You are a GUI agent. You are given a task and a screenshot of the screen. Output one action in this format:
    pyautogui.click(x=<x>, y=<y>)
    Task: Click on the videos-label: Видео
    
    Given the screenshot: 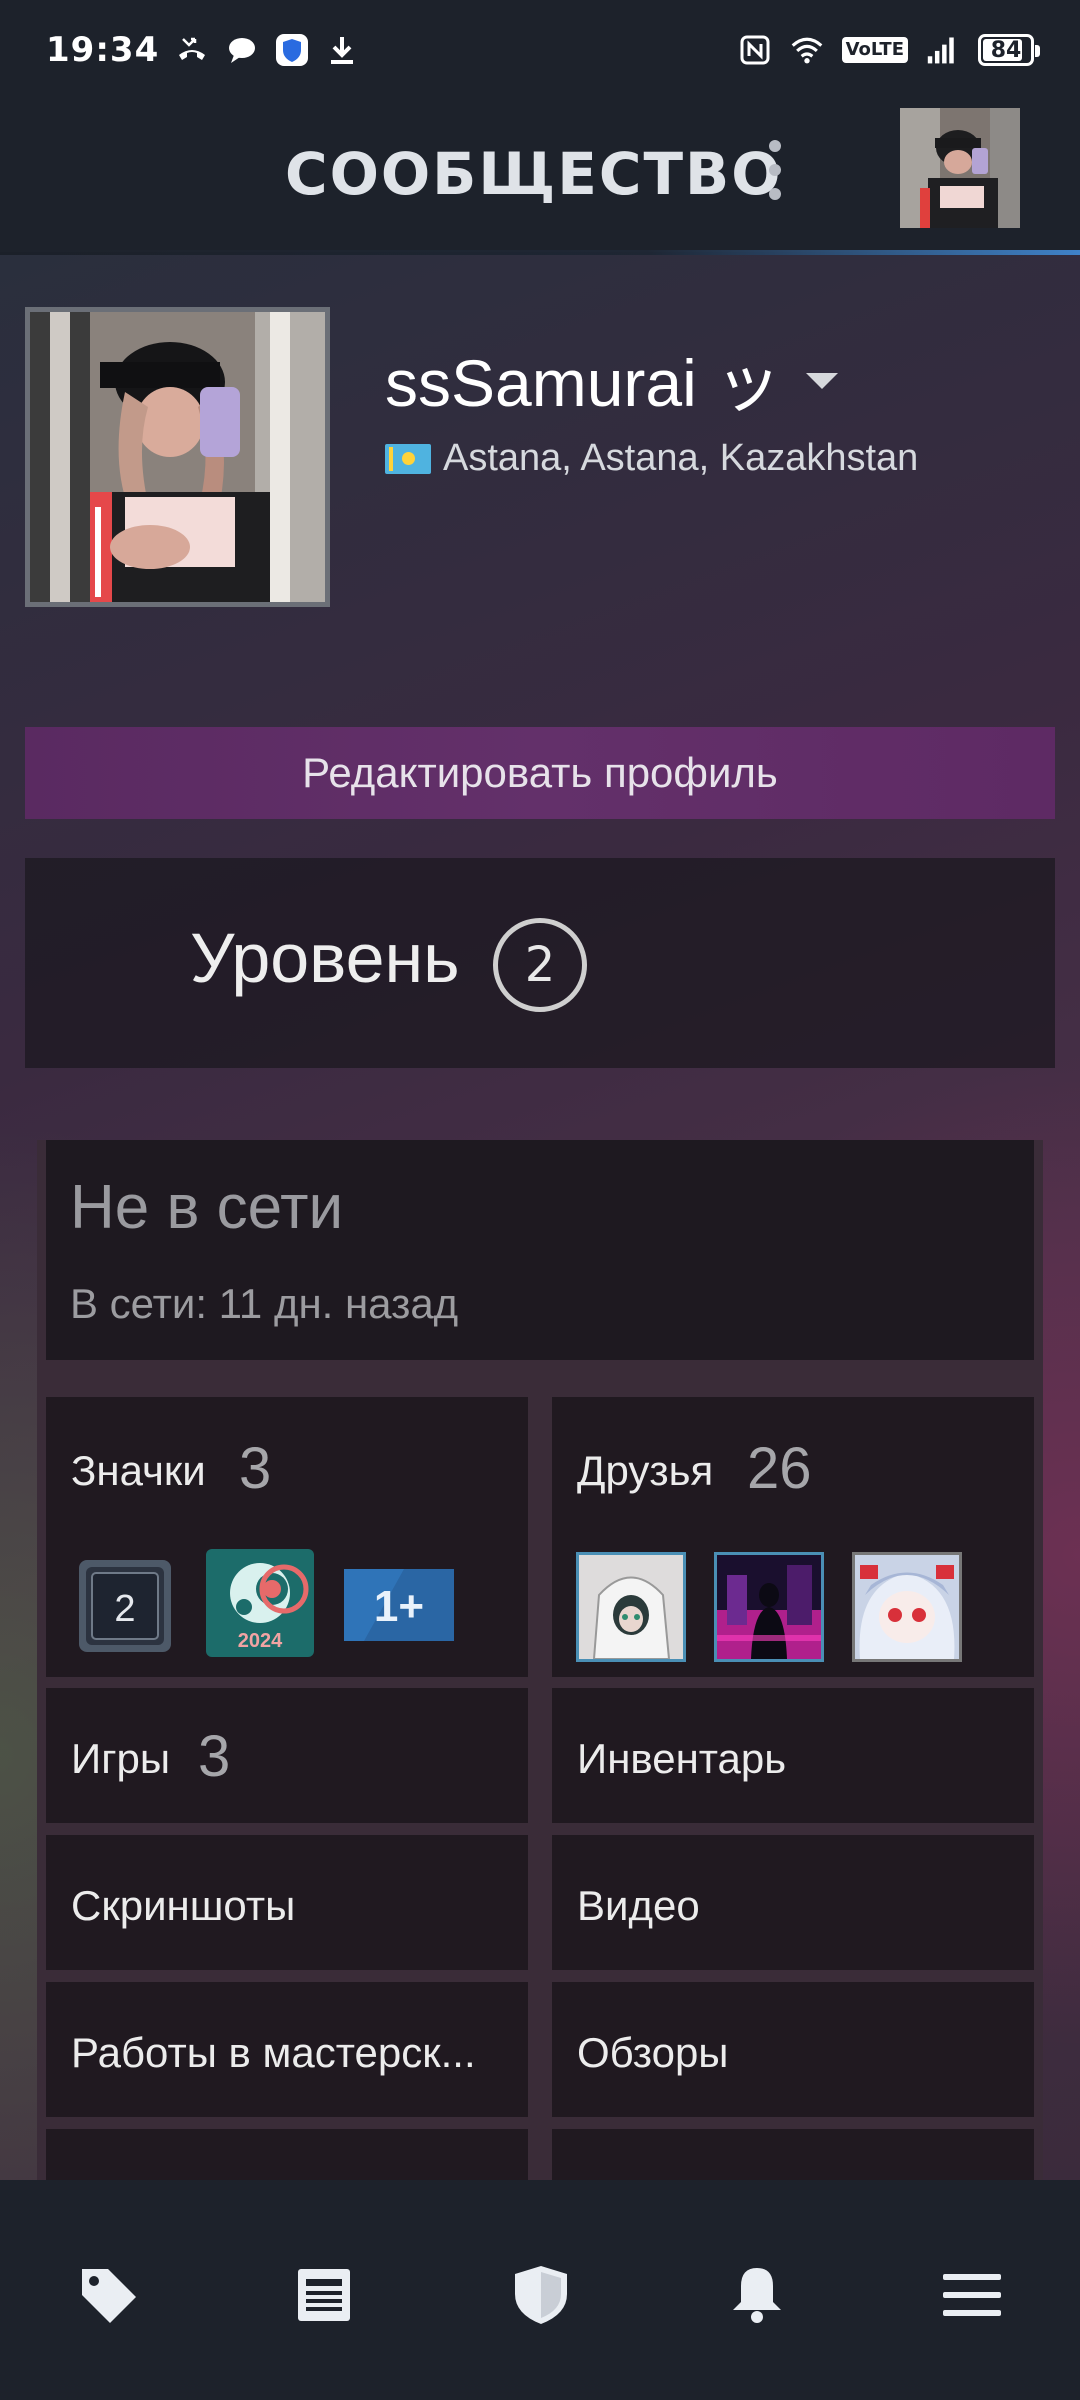 What is the action you would take?
    pyautogui.click(x=638, y=1905)
    